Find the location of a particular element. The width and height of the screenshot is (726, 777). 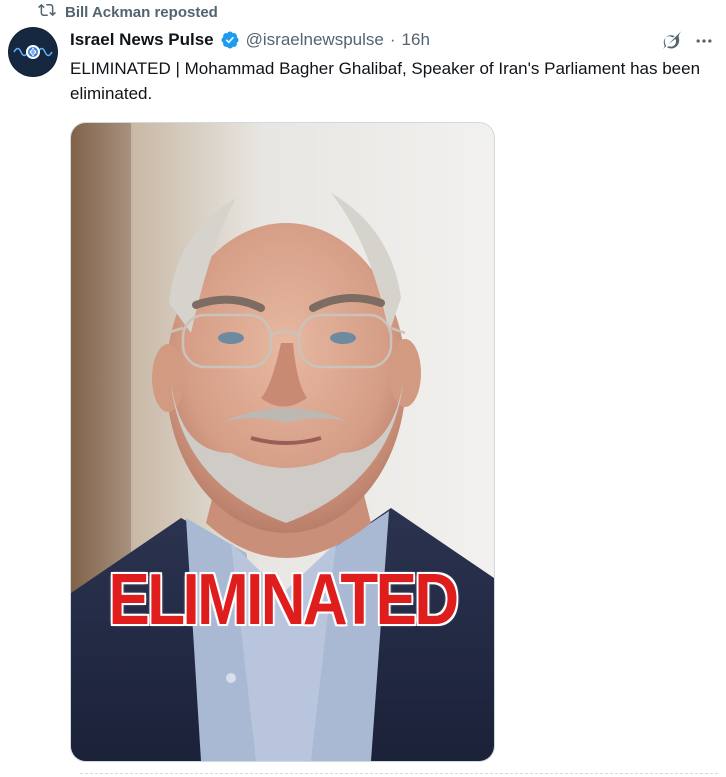

more-icon is located at coordinates (704, 41).